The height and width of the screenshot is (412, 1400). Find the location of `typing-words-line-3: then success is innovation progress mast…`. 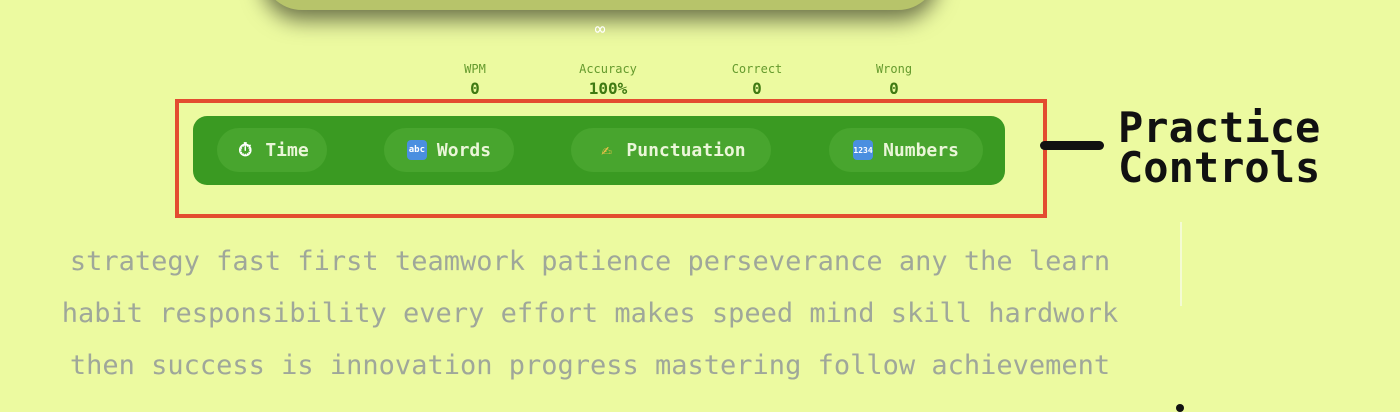

typing-words-line-3: then success is innovation progress mast… is located at coordinates (590, 365).